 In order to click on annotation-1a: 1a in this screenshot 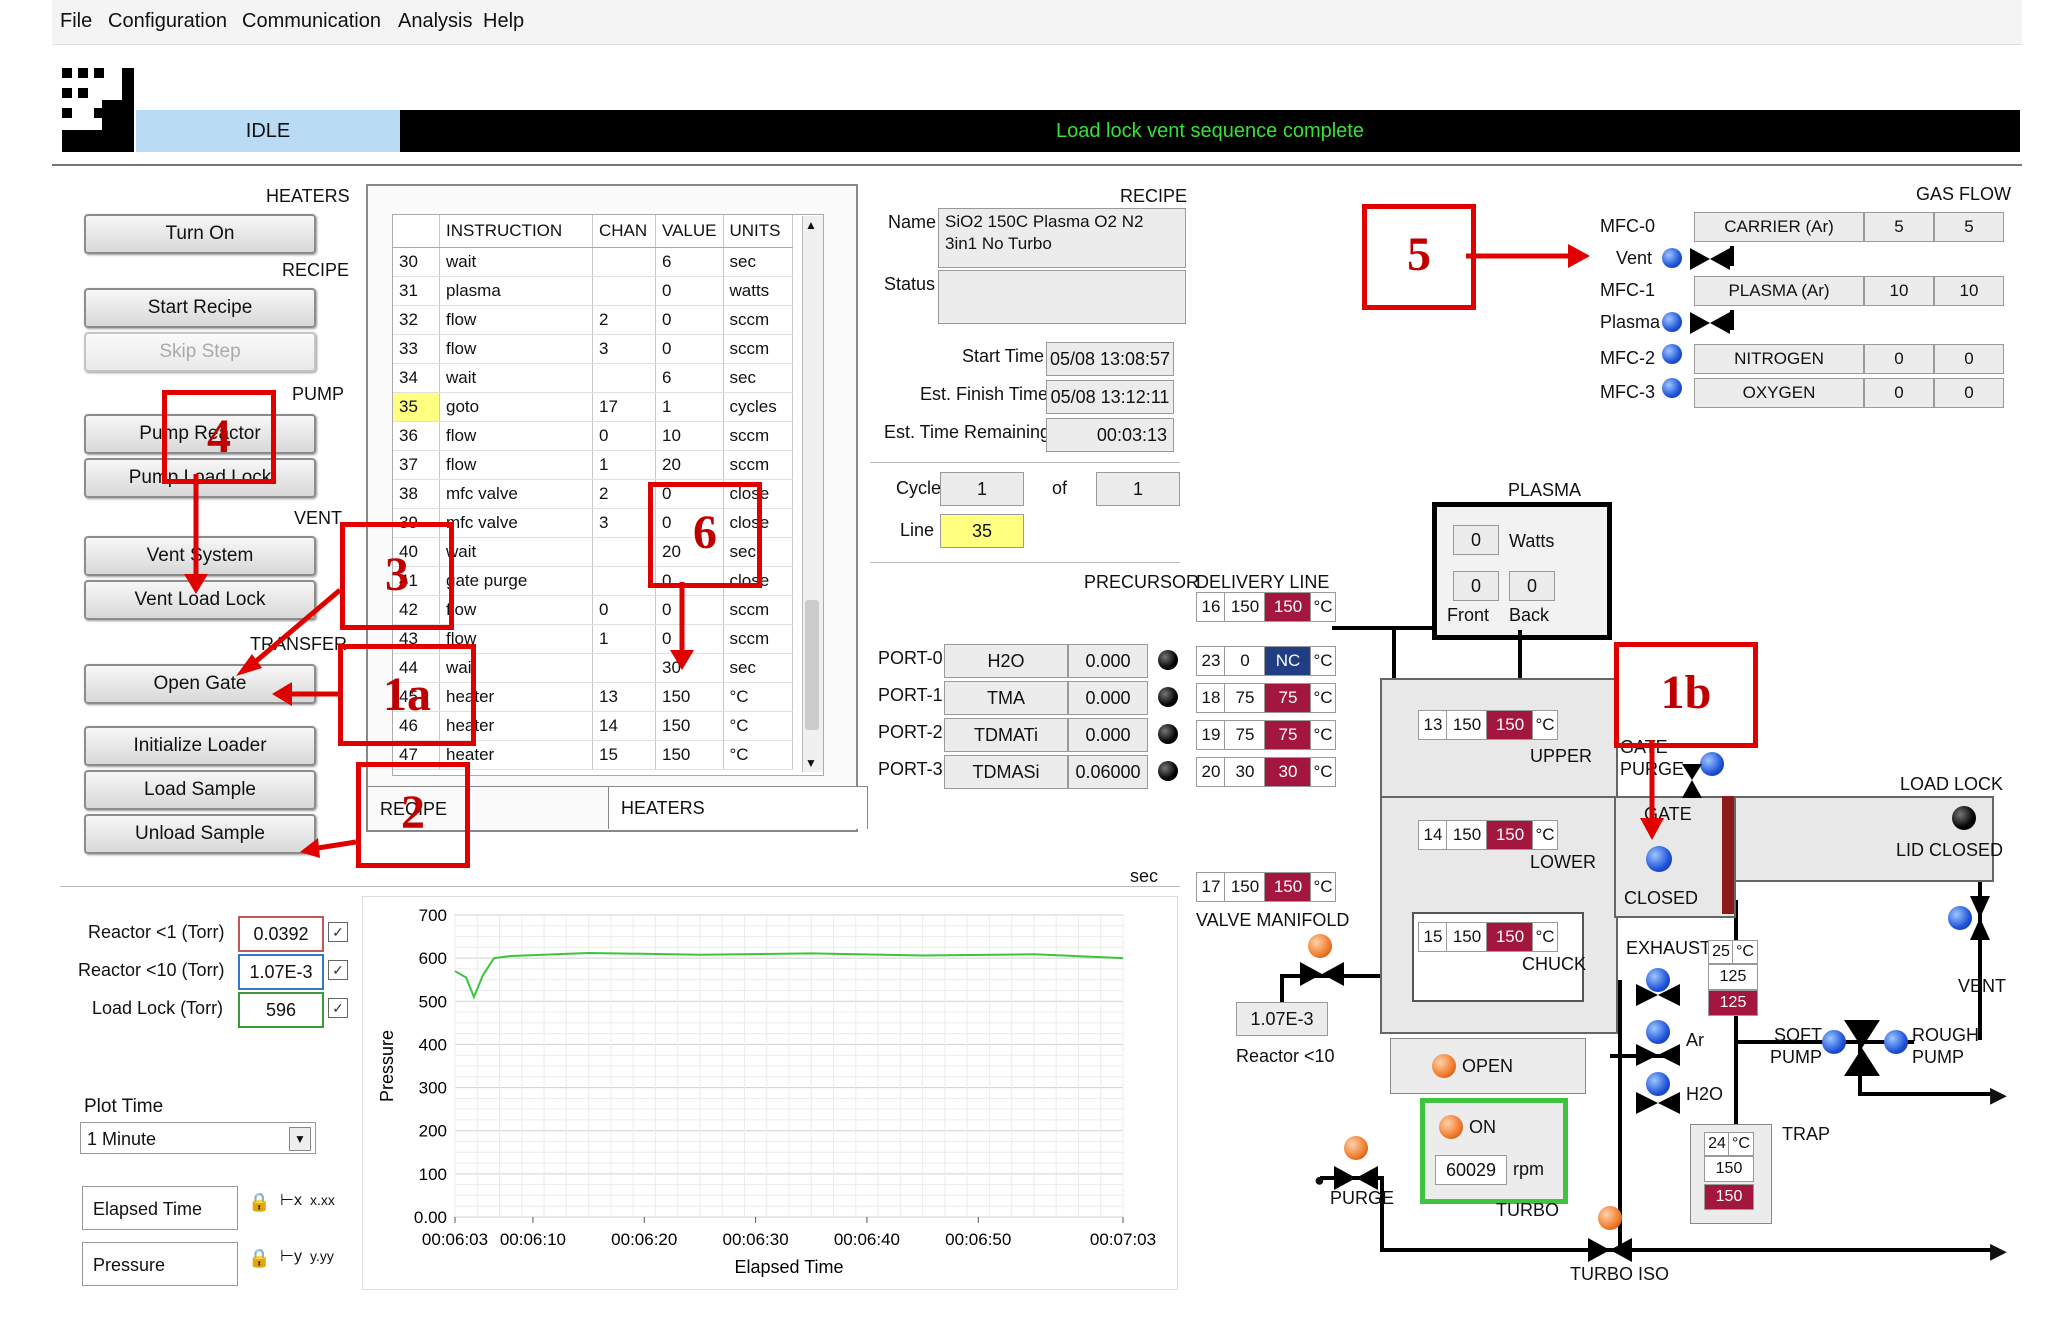, I will do `click(407, 695)`.